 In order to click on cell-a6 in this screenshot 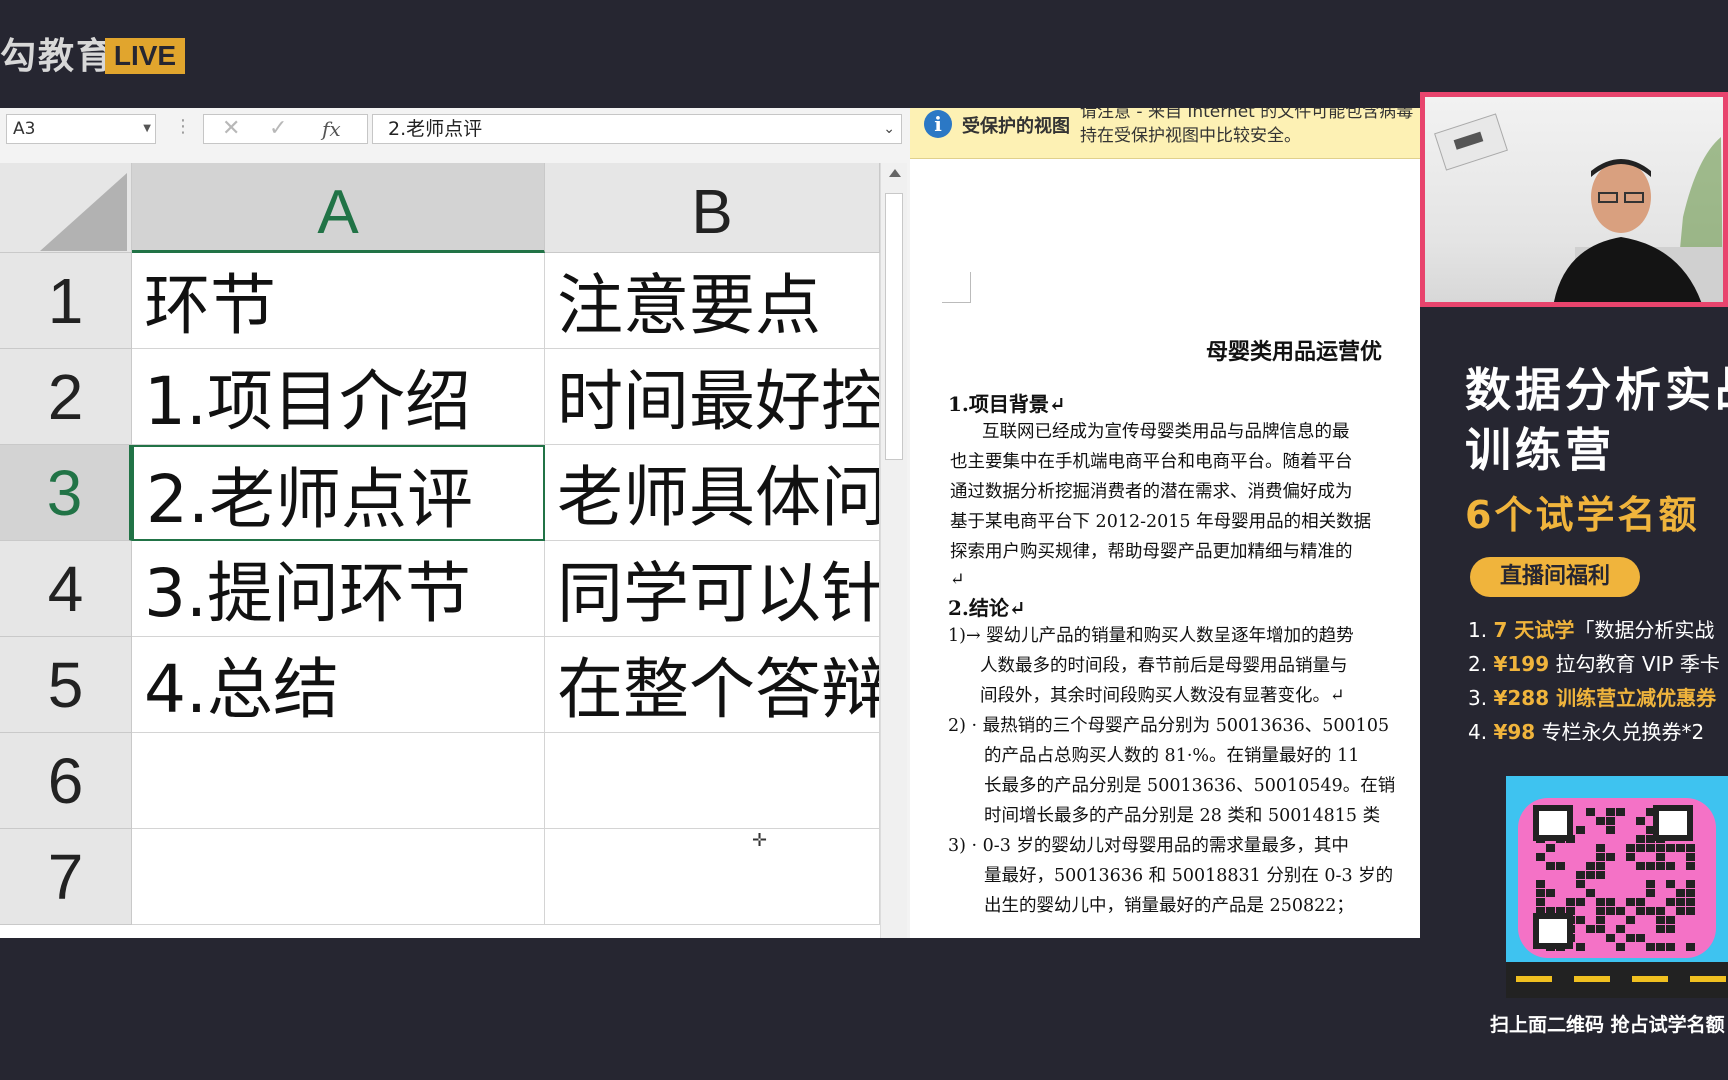, I will do `click(338, 781)`.